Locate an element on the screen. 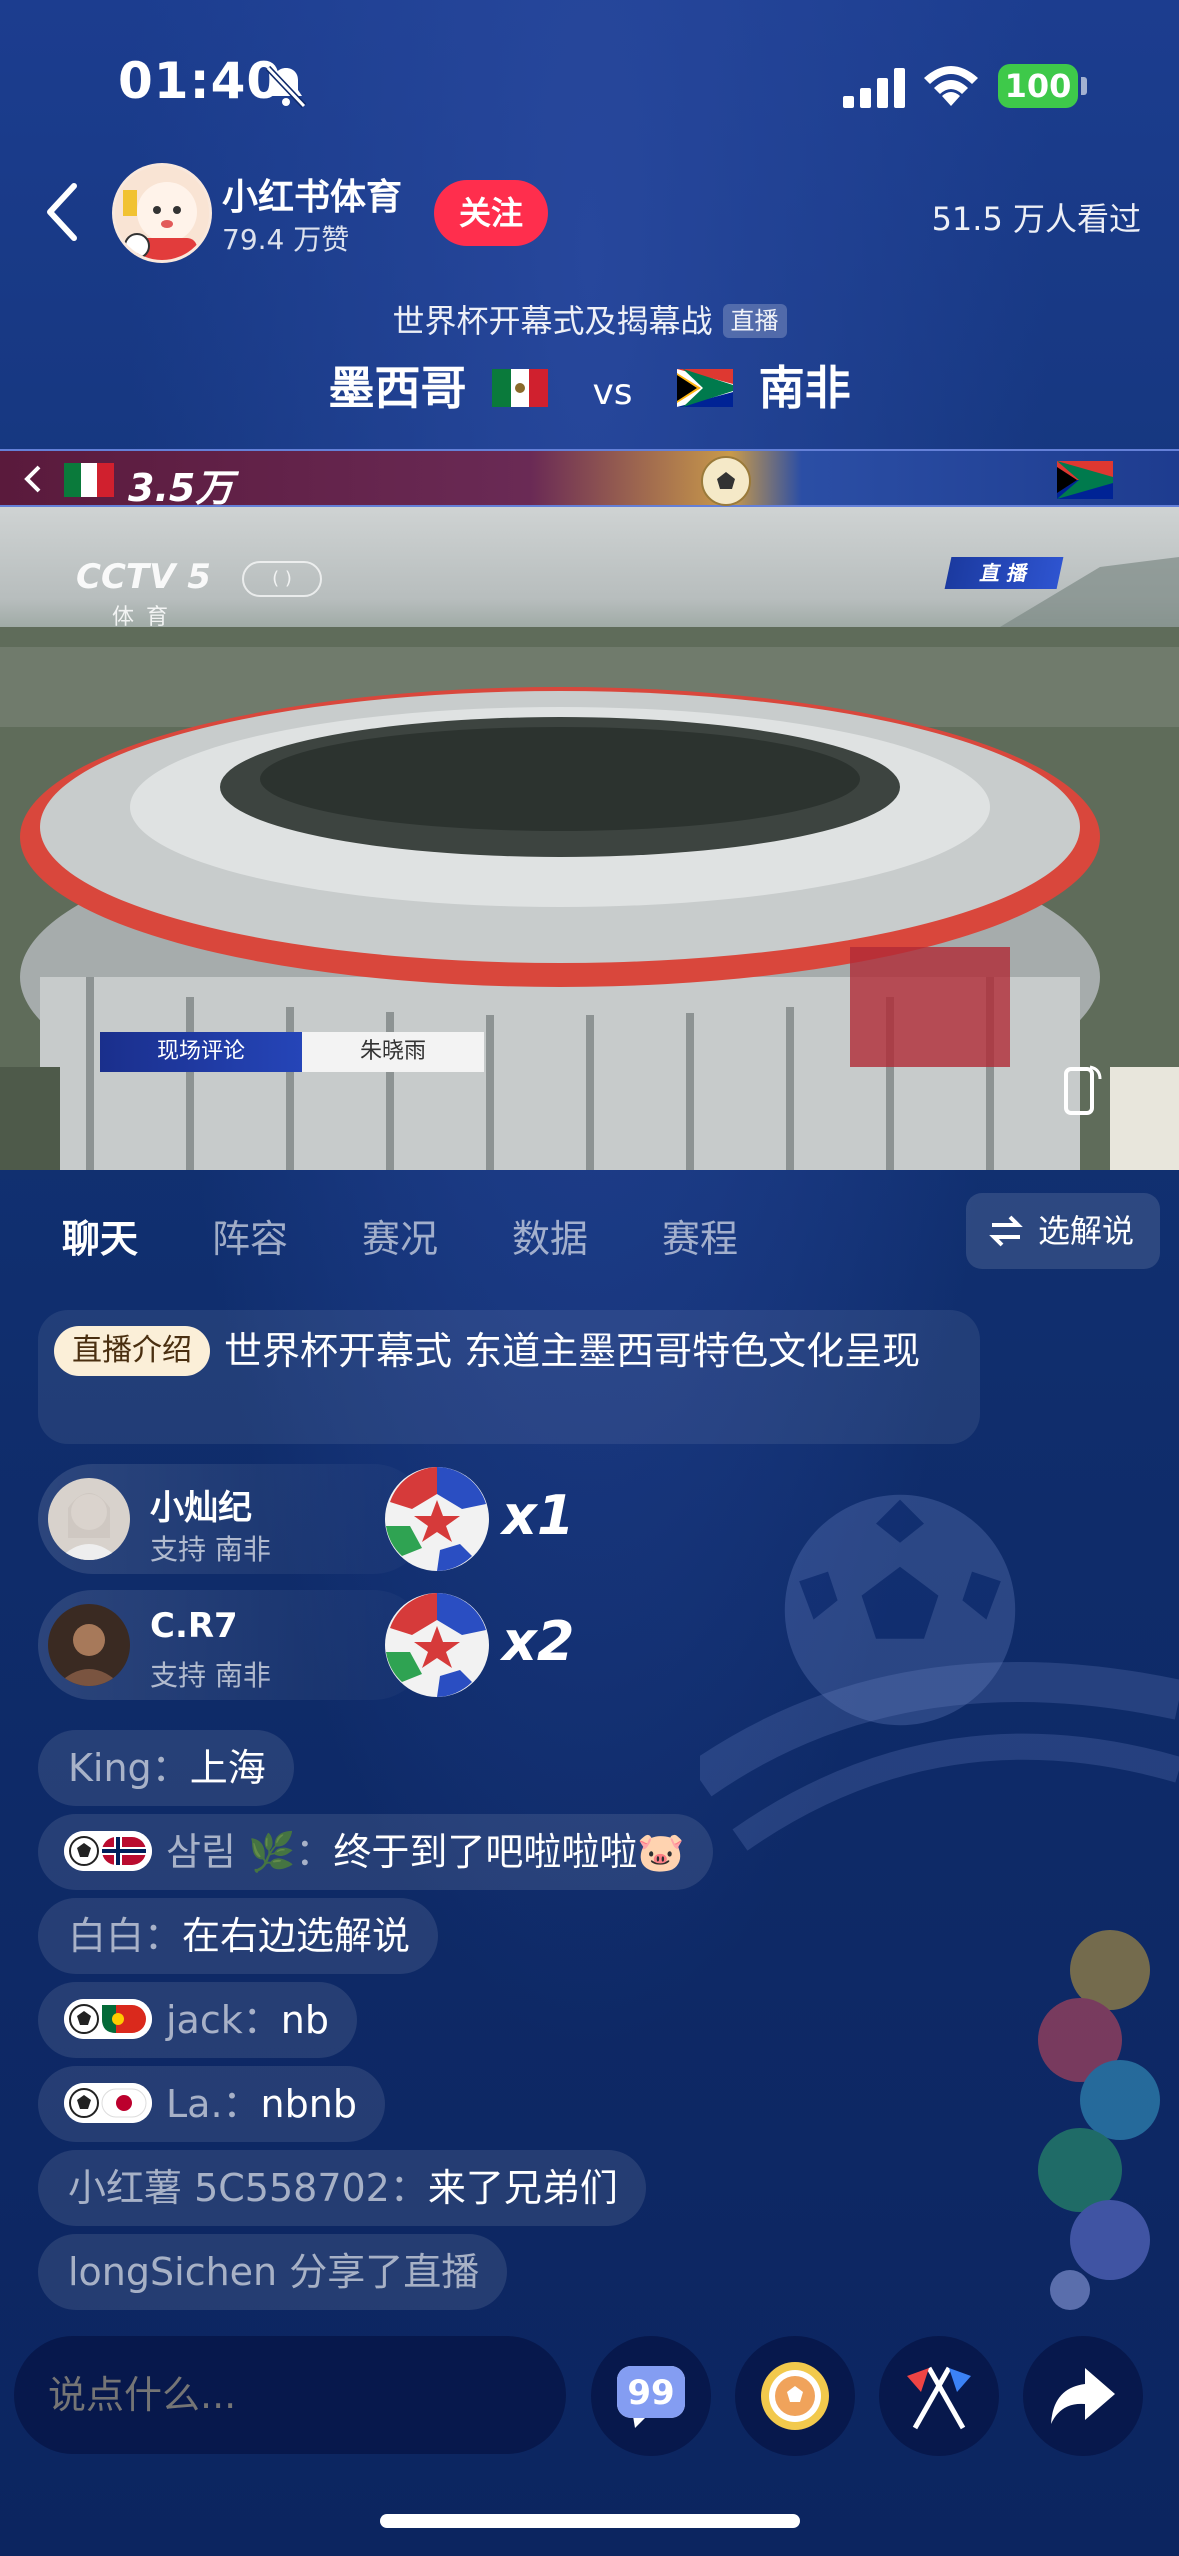  share-icon is located at coordinates (1083, 2396).